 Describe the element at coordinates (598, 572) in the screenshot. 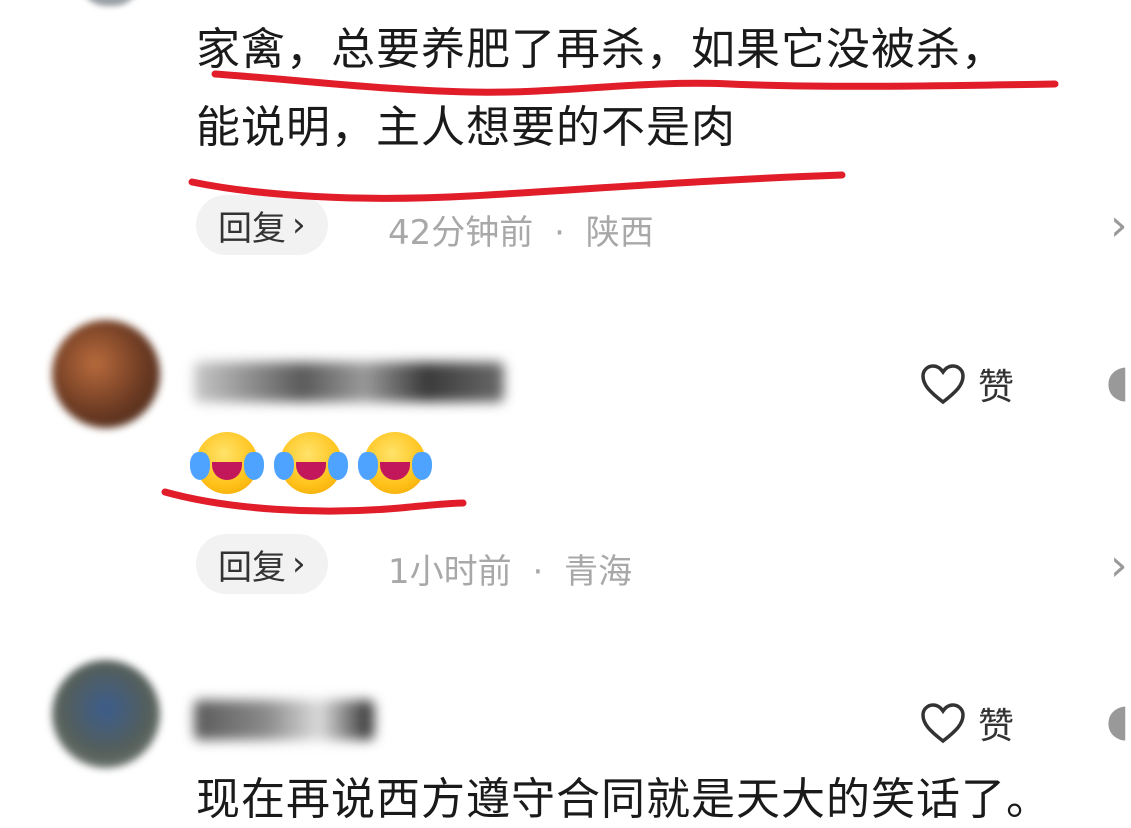

I see `location: 青海` at that location.